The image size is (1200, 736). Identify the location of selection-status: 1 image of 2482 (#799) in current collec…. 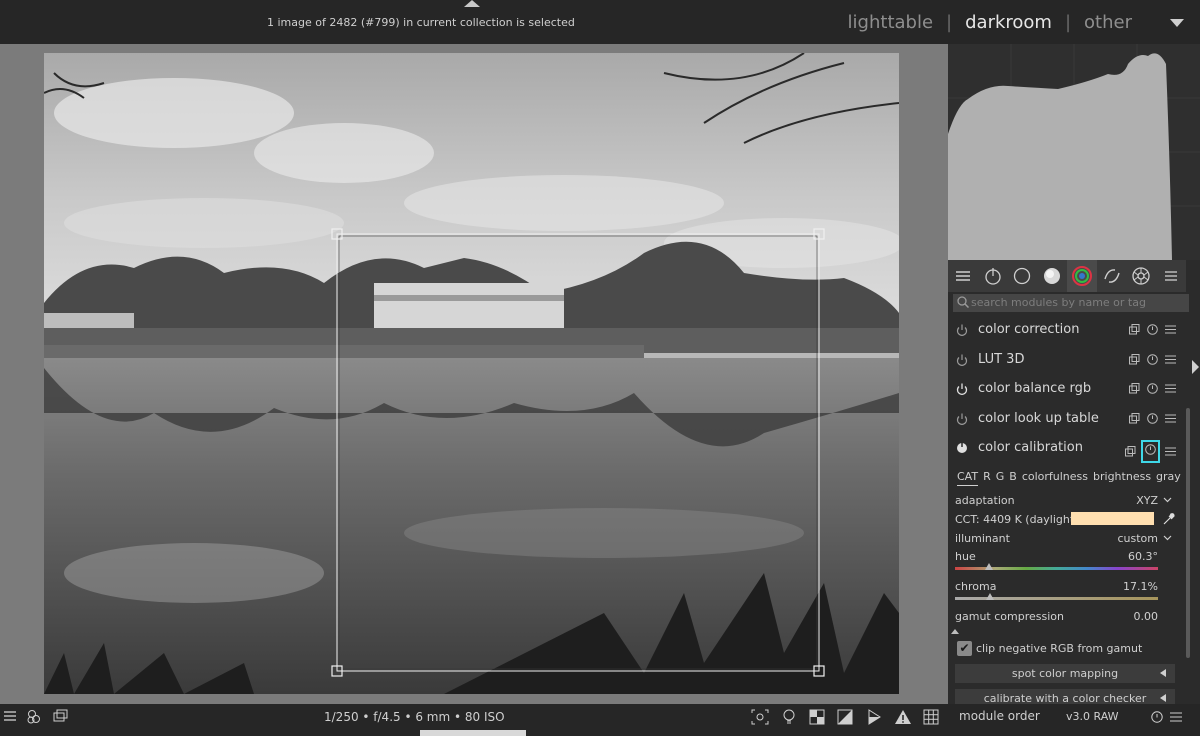
(421, 22).